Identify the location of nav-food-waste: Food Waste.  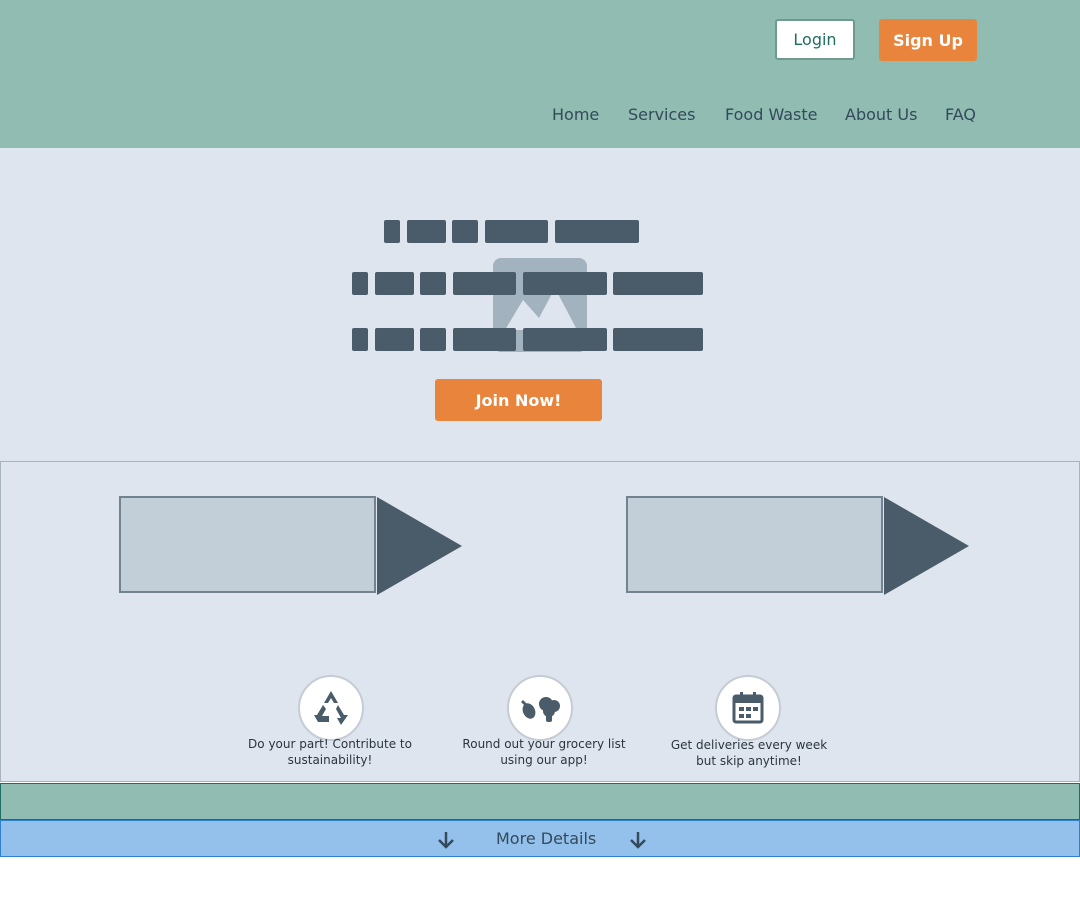
(771, 114).